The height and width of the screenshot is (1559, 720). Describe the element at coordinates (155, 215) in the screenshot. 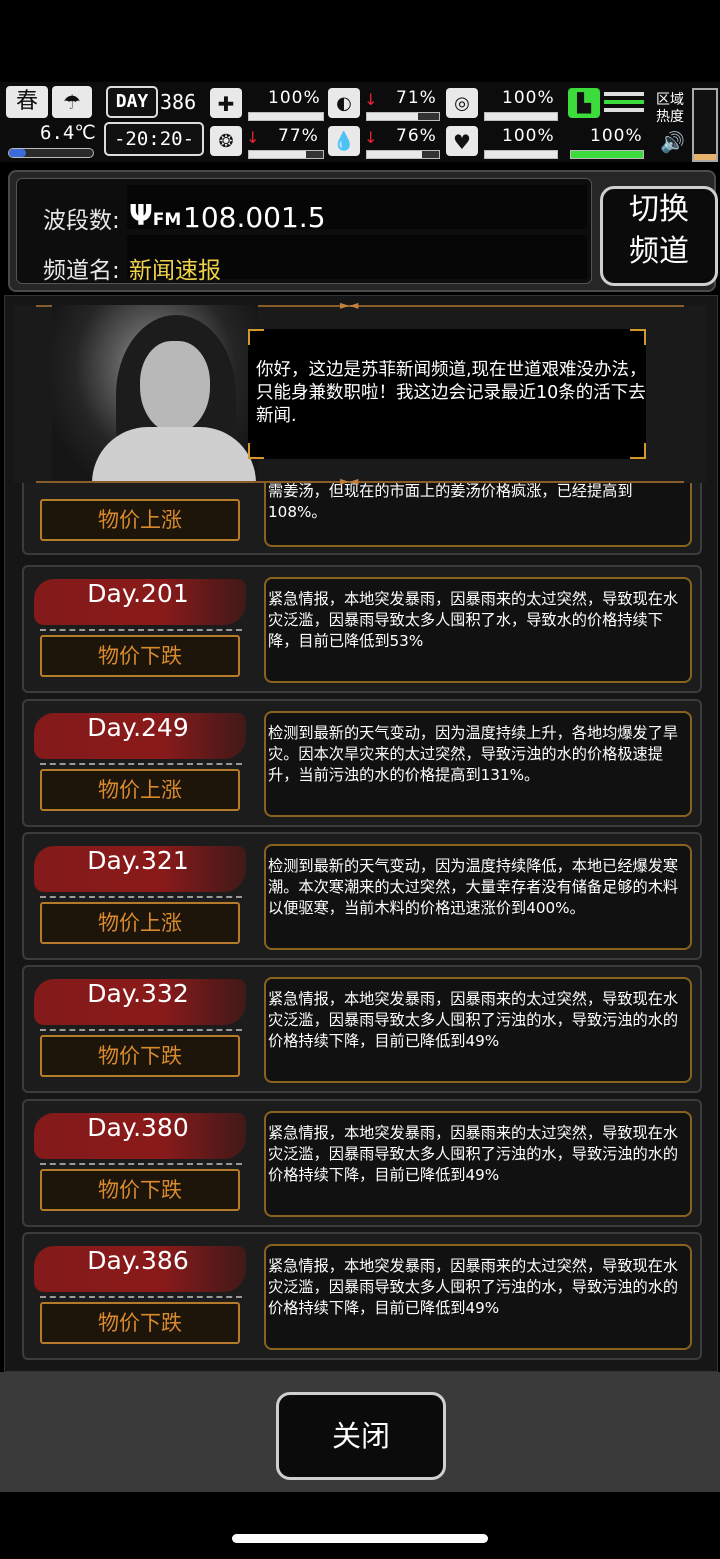

I see `antenna-fm-icon: ΨFM` at that location.